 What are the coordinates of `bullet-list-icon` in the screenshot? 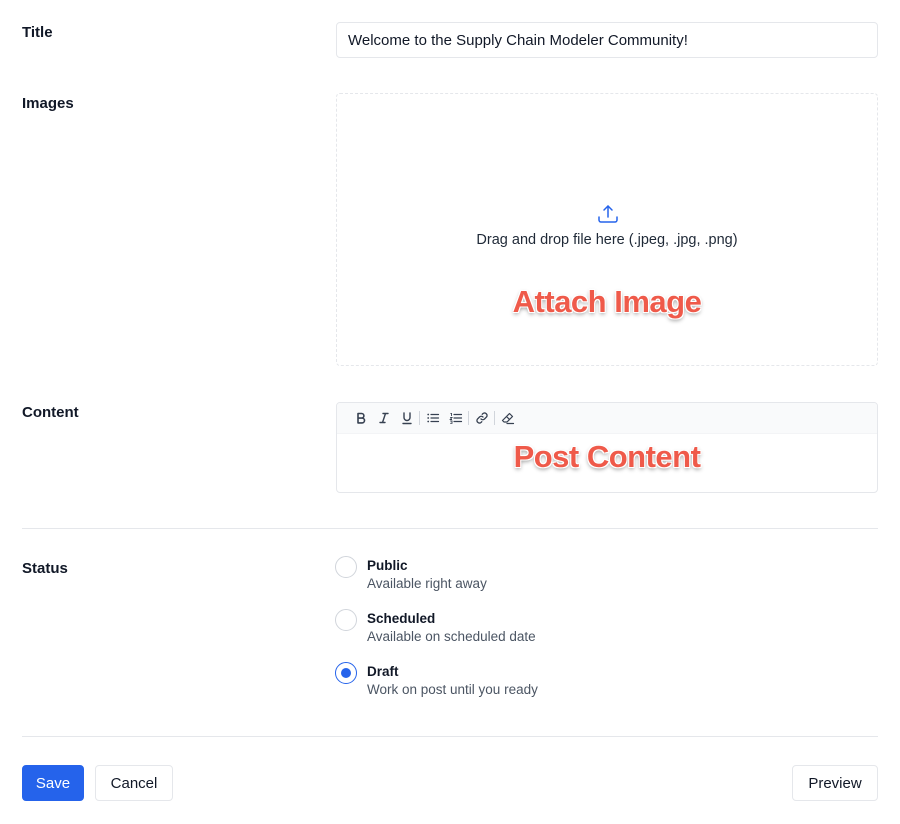 It's located at (432, 418).